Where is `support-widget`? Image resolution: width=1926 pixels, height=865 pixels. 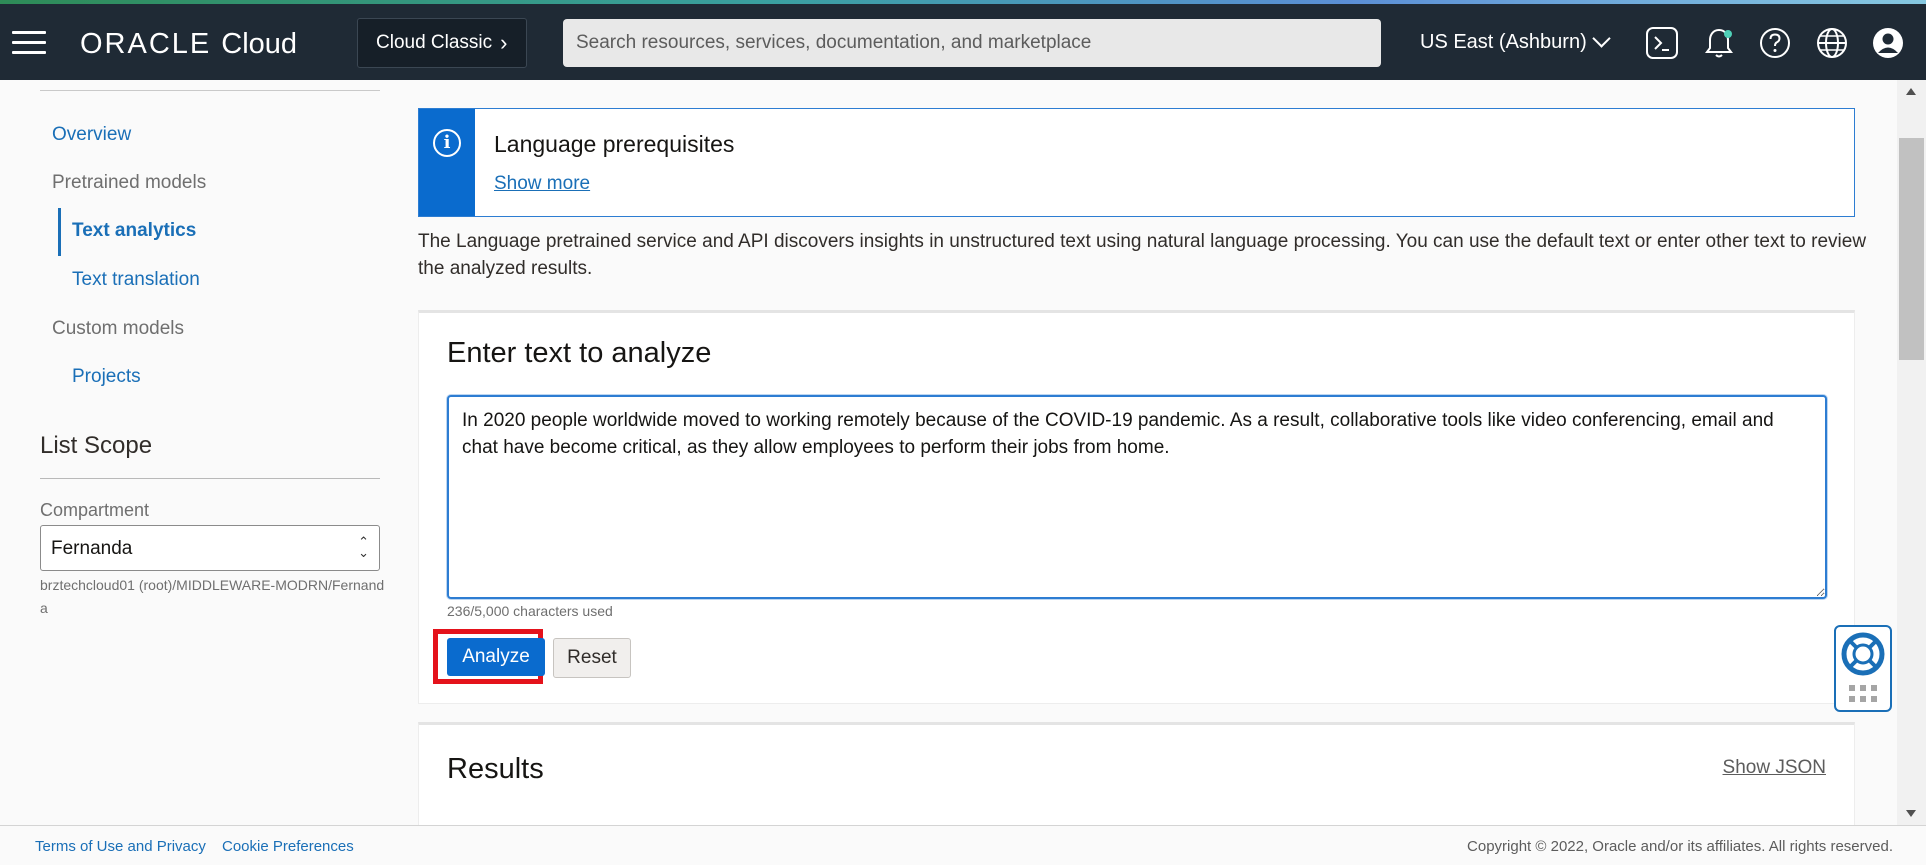 support-widget is located at coordinates (1863, 668).